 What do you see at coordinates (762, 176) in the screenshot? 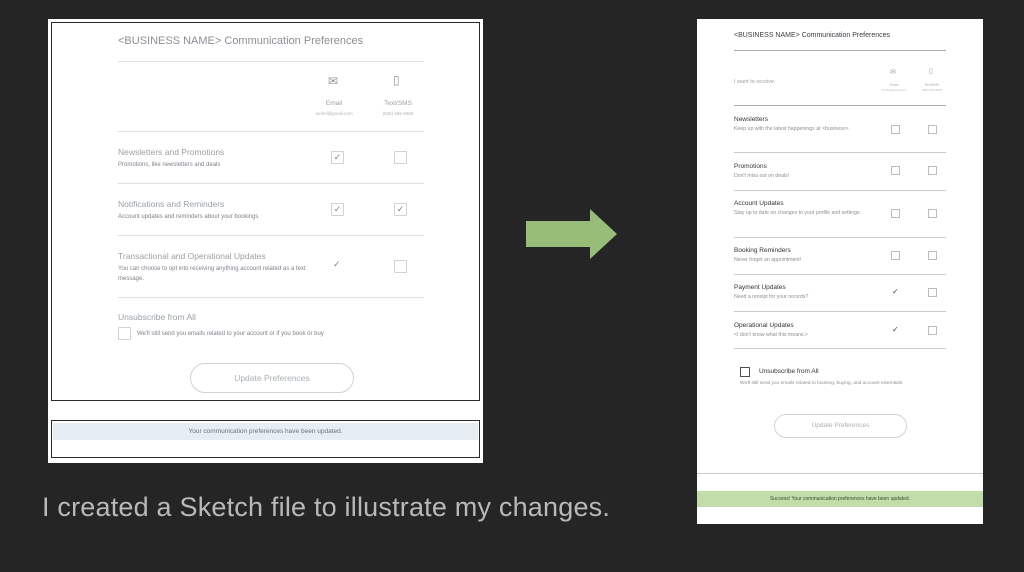
I see `row-description: Don't miss out on deals!` at bounding box center [762, 176].